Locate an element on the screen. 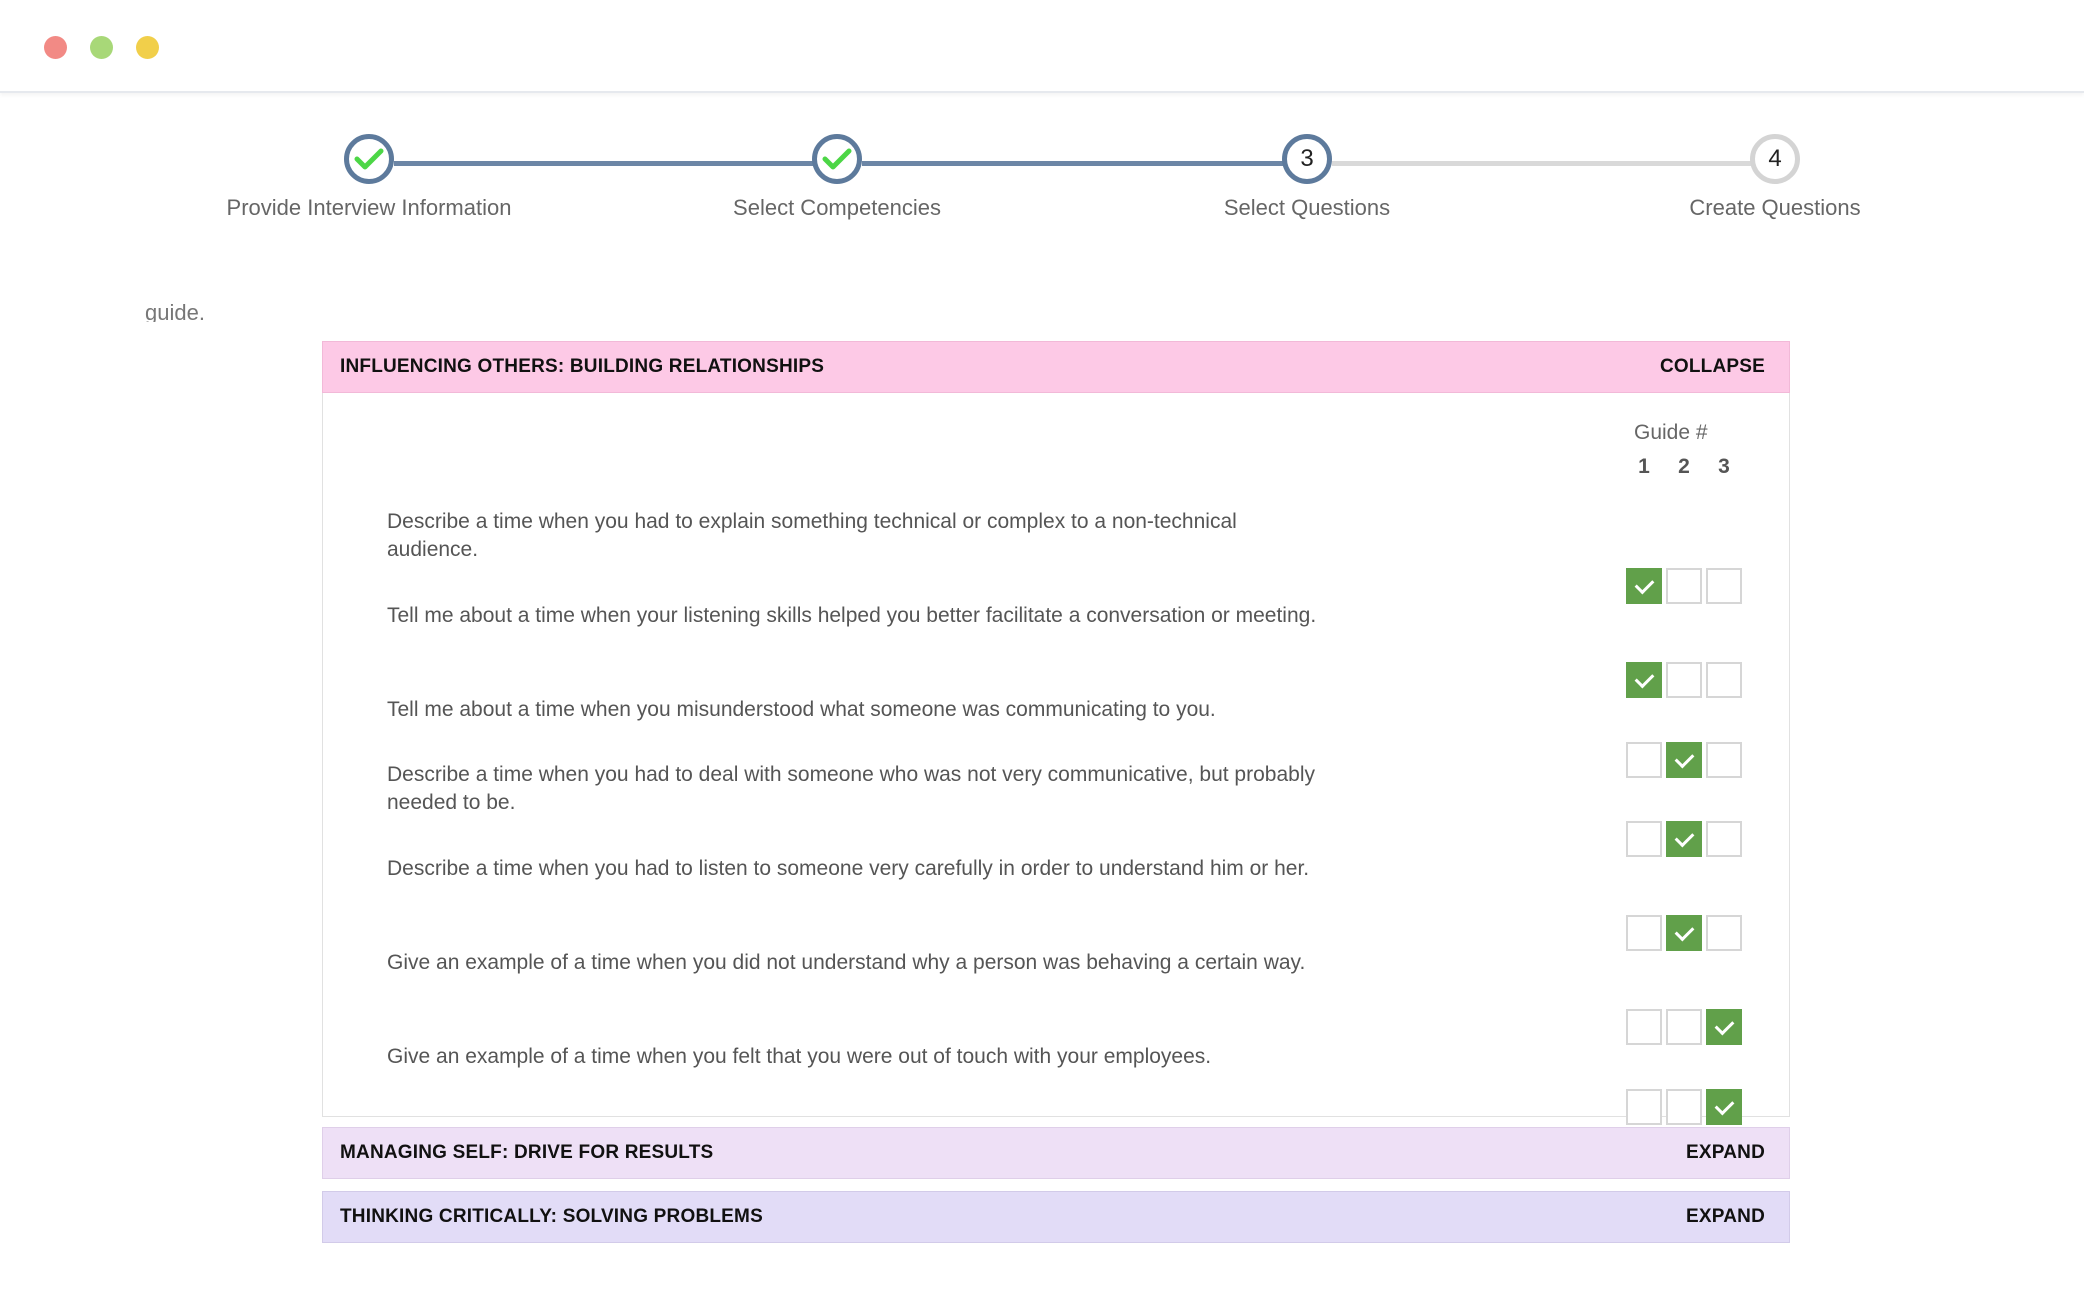 This screenshot has height=1309, width=2084. section-title: THINKING CRITICALLY: SOLVING PROBLEMS is located at coordinates (551, 1216).